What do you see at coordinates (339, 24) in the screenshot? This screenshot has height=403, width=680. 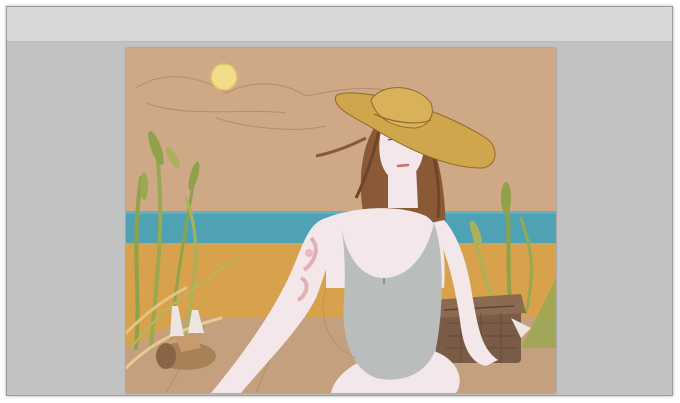 I see `top-toolbar` at bounding box center [339, 24].